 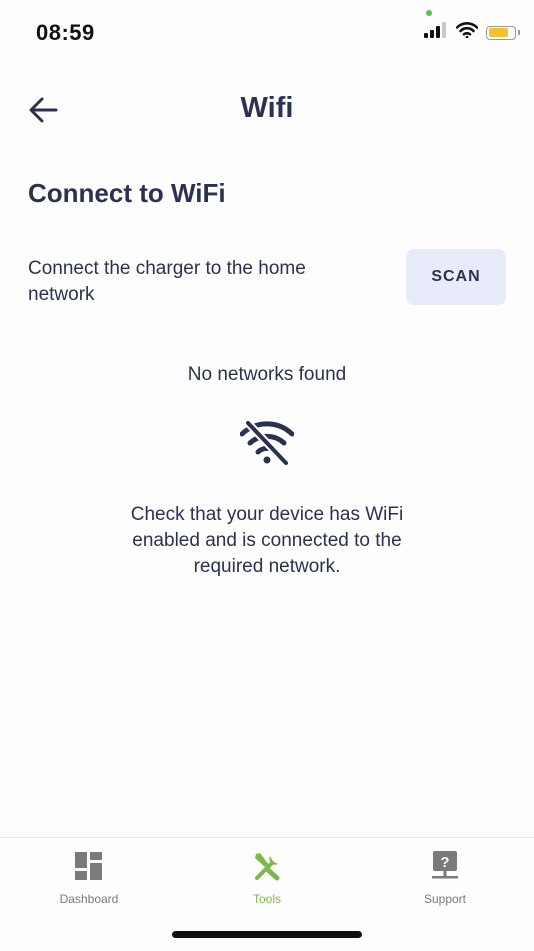 I want to click on page-title: Wifi, so click(x=267, y=108).